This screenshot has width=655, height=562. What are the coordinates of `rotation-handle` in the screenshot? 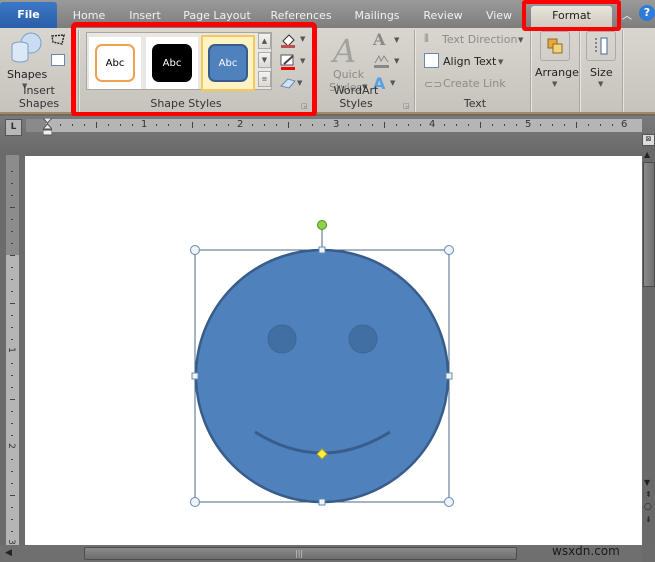 It's located at (322, 225).